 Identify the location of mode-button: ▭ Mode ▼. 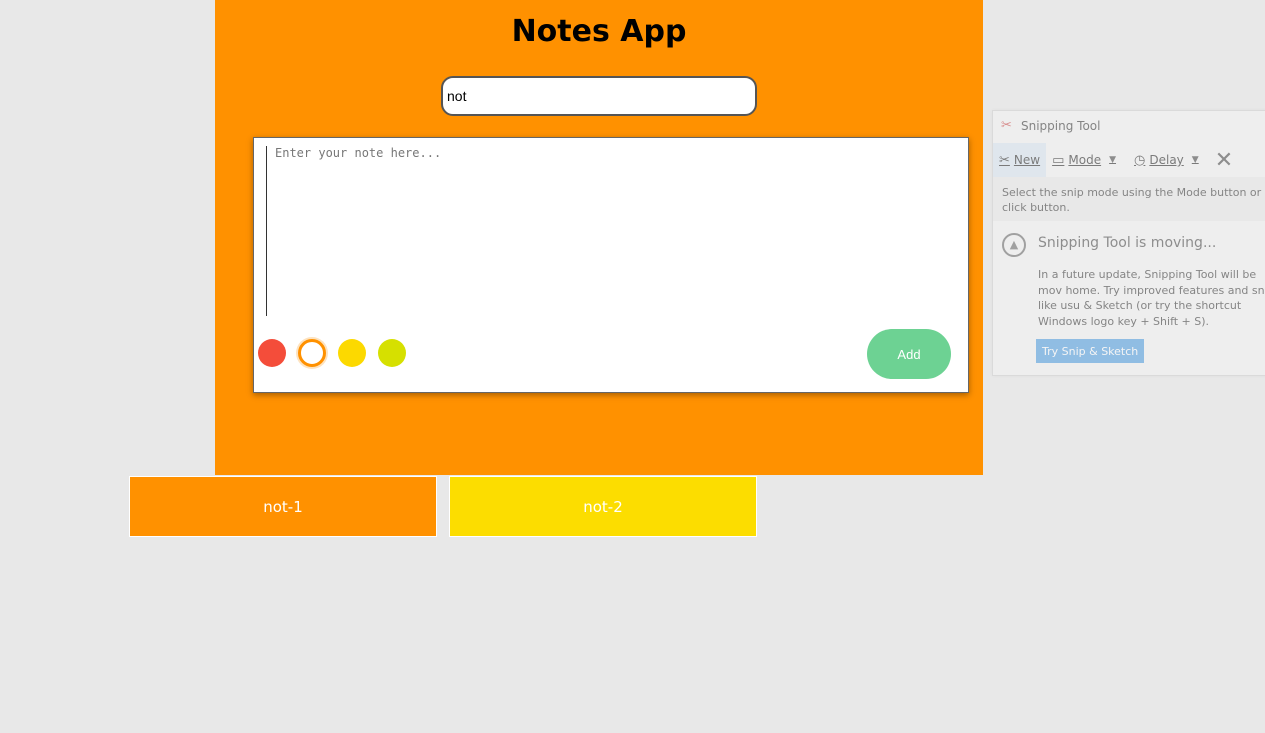
(1087, 160).